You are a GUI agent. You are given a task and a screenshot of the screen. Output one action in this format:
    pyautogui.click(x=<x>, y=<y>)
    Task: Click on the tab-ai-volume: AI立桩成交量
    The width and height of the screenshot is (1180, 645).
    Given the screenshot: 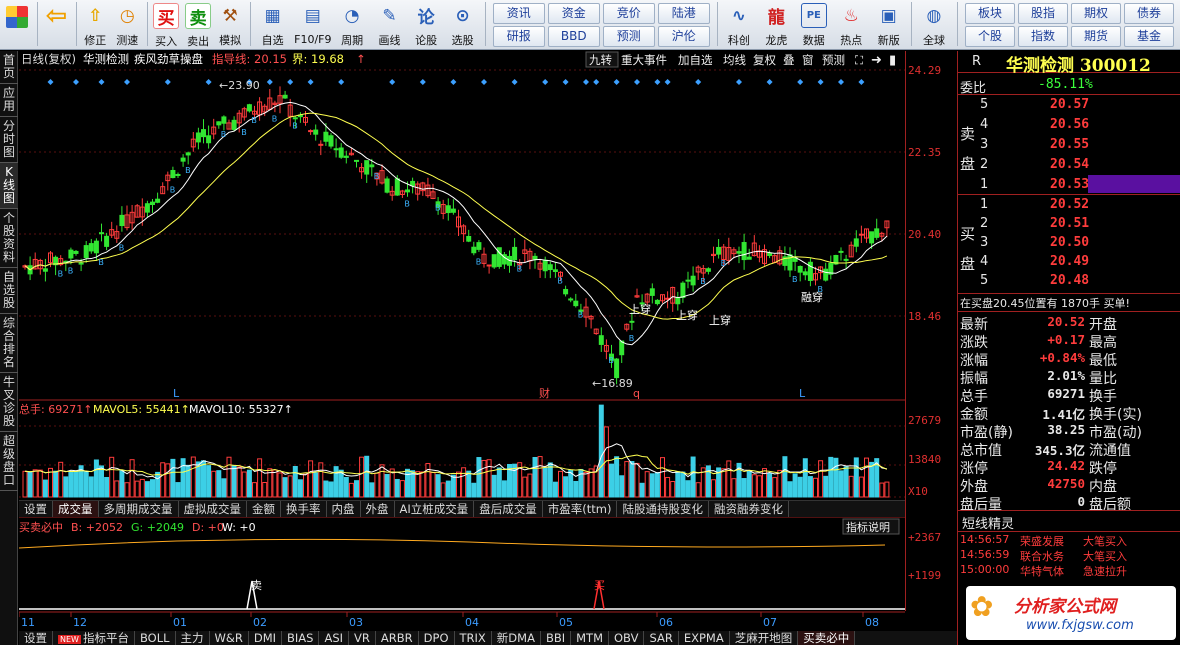 What is the action you would take?
    pyautogui.click(x=435, y=509)
    